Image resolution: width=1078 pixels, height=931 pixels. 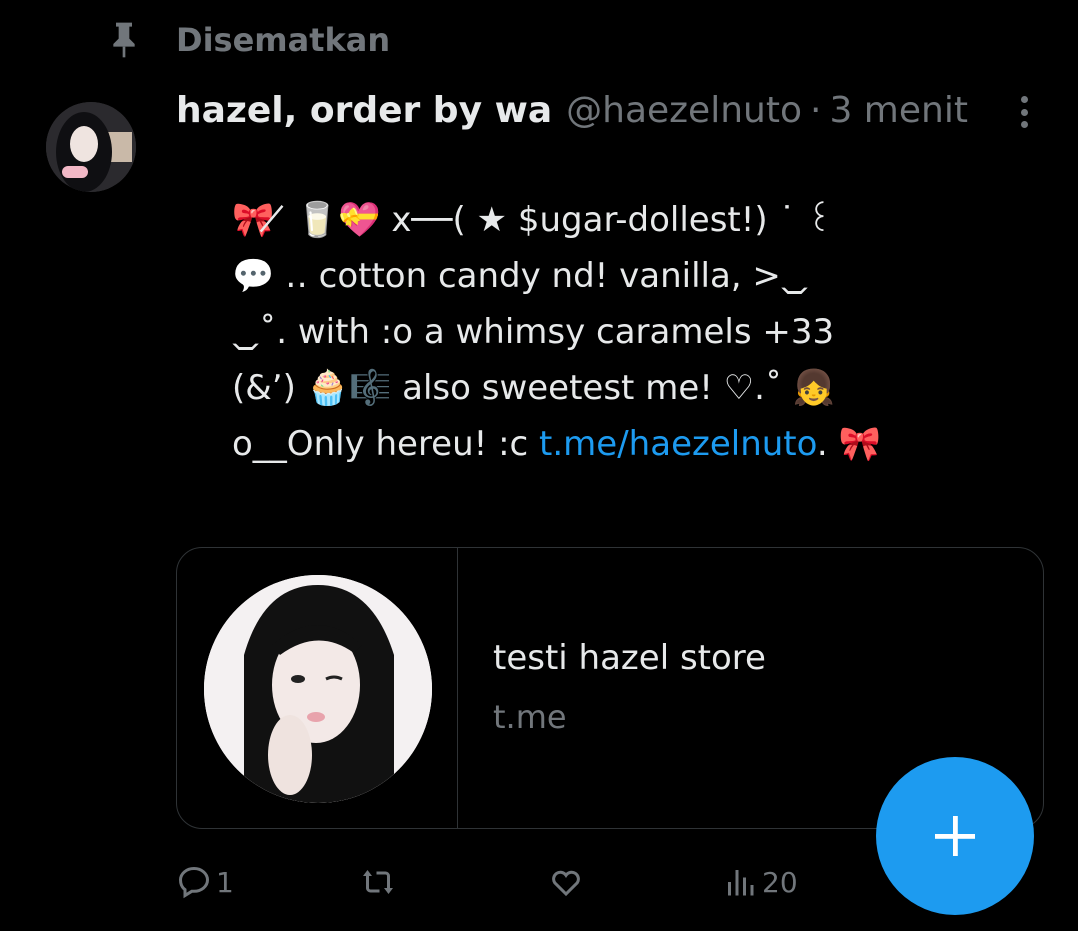 What do you see at coordinates (533, 332) in the screenshot?
I see `tweet-line: ⏡˚. with :o a whimsy caramels +33` at bounding box center [533, 332].